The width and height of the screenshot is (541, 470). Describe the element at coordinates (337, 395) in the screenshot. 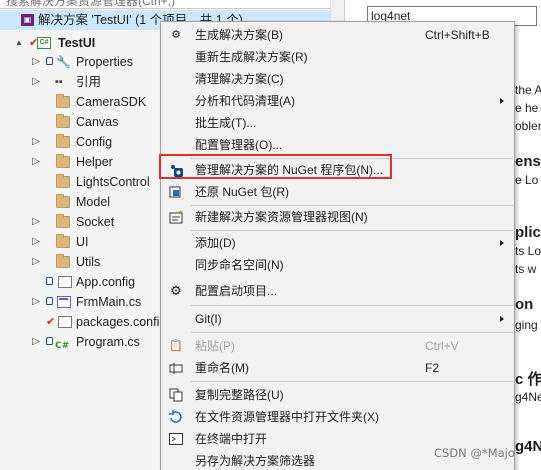

I see `menu-item-copy-full-path: 复制完整路径(U)` at that location.